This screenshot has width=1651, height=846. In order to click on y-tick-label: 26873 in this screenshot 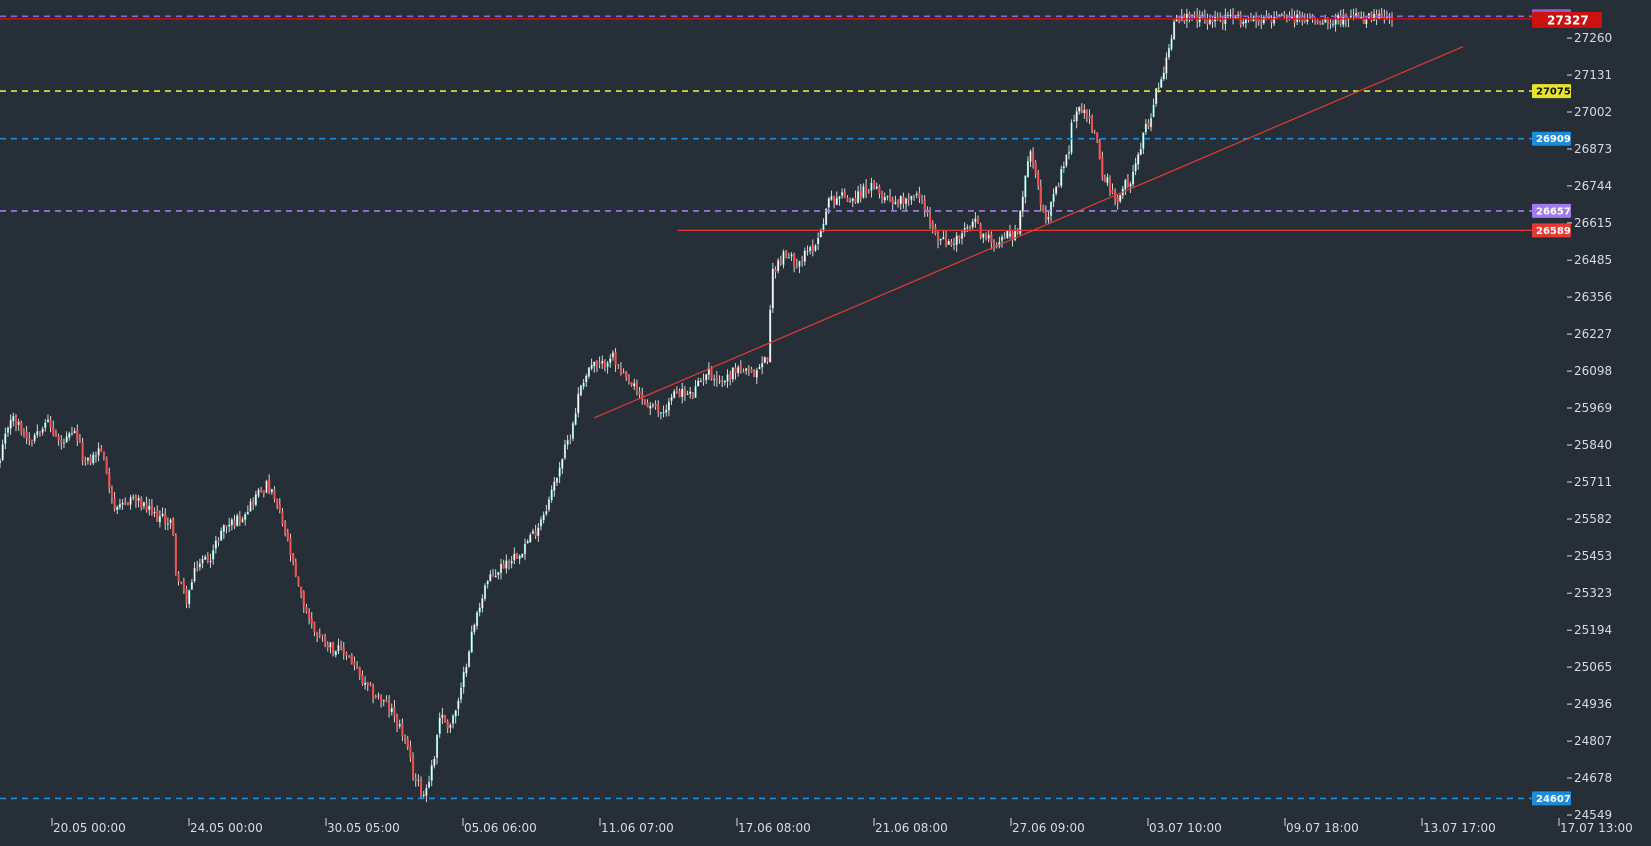, I will do `click(1593, 149)`.